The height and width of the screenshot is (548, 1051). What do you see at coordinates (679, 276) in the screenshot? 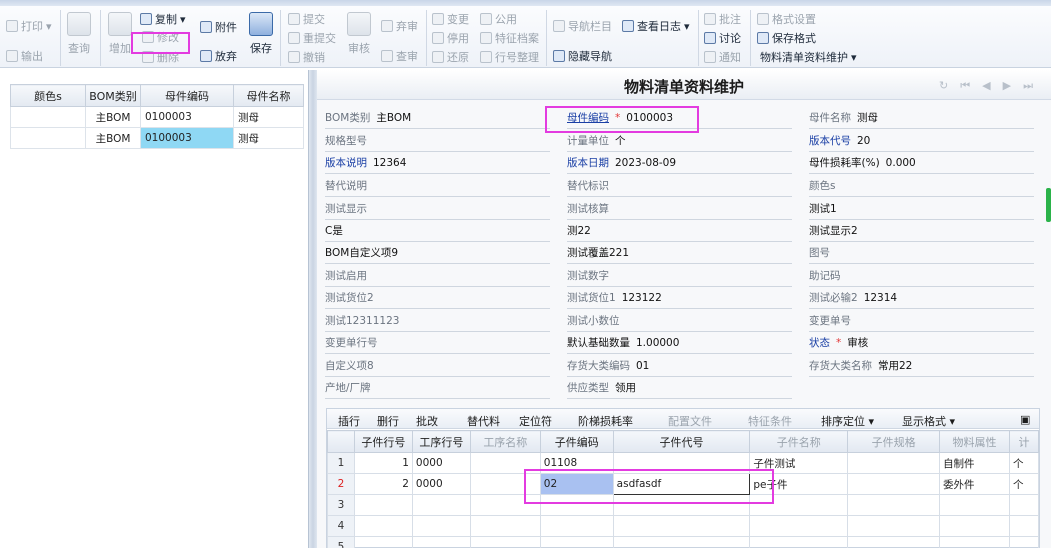
I see `field-test-number: 测试数字` at bounding box center [679, 276].